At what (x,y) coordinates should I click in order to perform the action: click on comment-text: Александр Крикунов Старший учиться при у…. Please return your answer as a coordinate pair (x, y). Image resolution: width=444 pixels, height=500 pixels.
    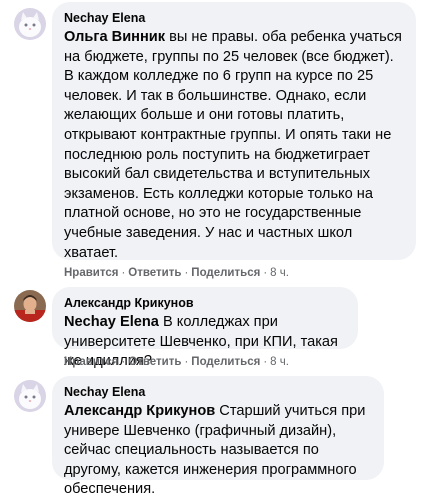
    Looking at the image, I should click on (218, 451).